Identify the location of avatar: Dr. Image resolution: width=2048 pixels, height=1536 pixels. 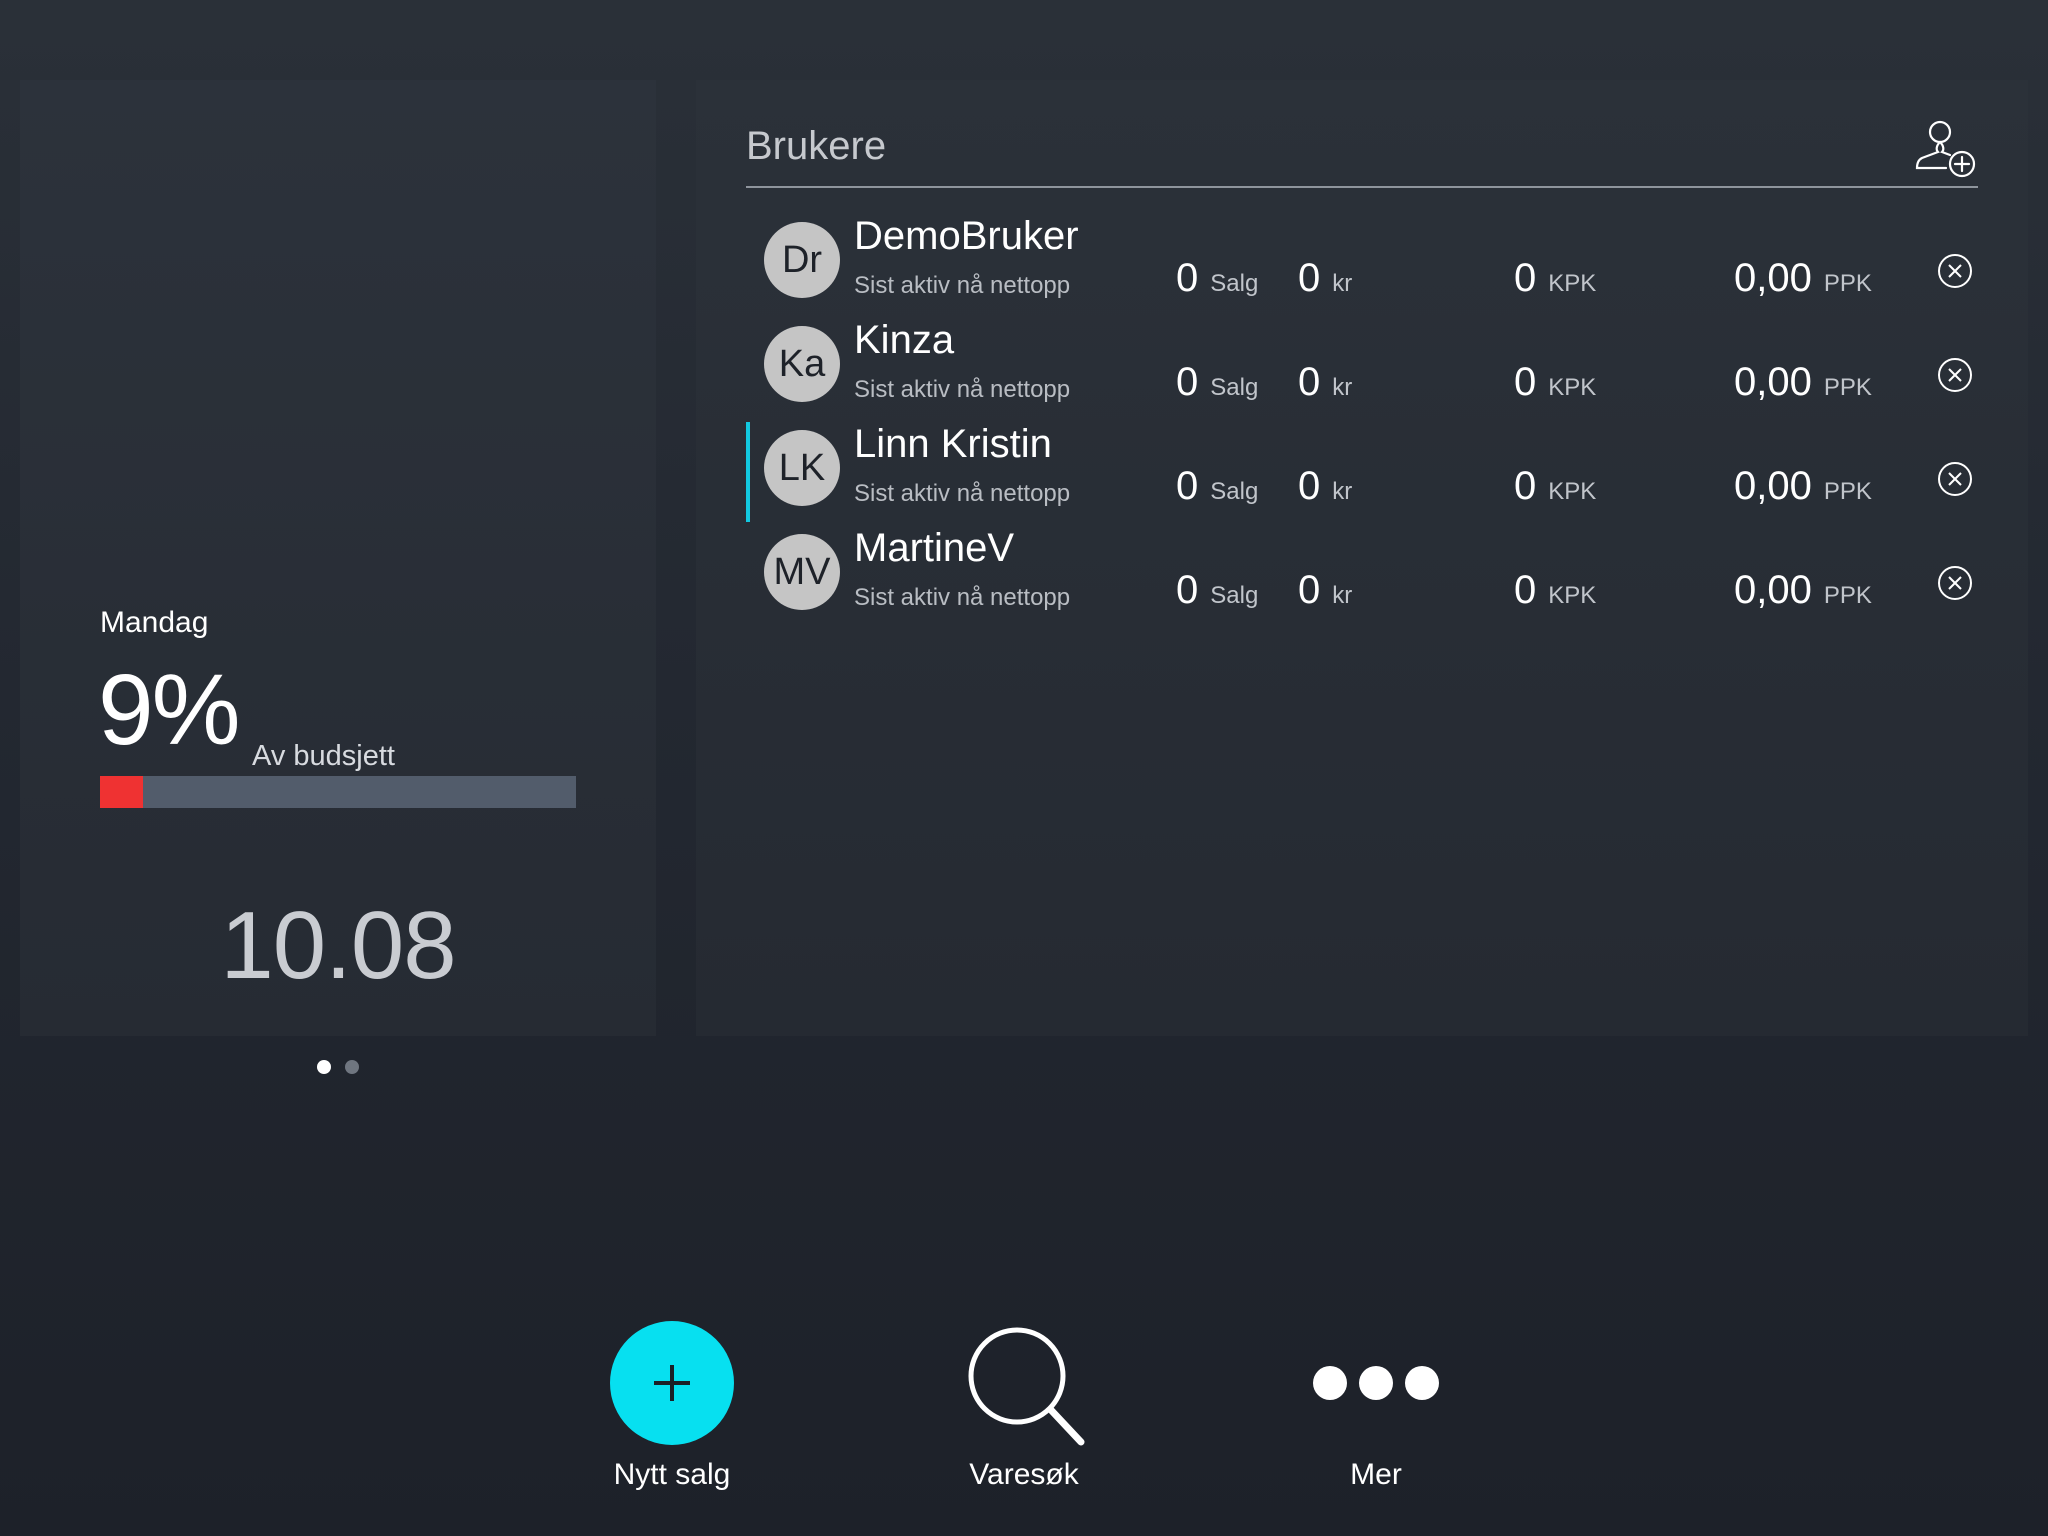
(802, 260).